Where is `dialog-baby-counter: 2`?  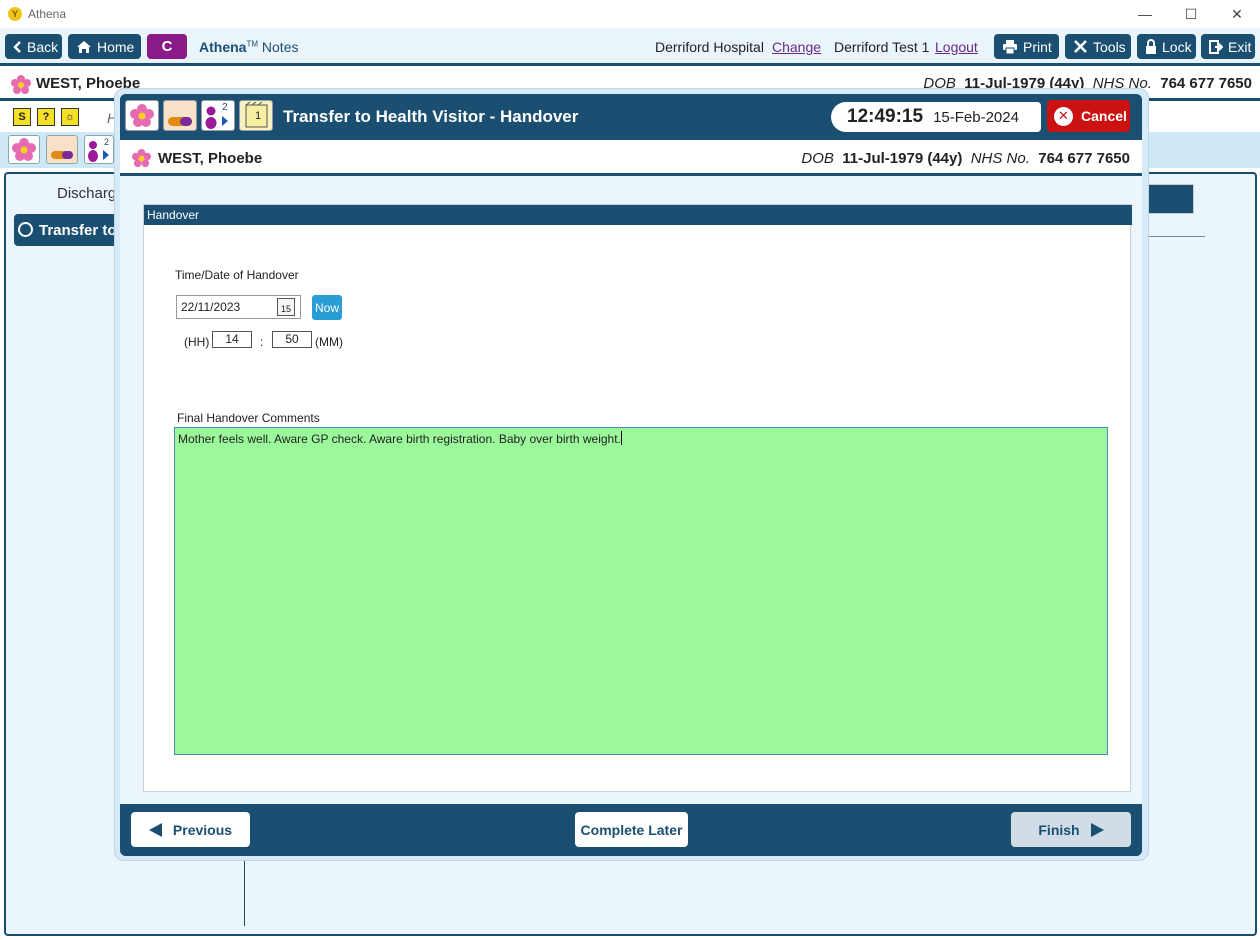 dialog-baby-counter: 2 is located at coordinates (225, 107).